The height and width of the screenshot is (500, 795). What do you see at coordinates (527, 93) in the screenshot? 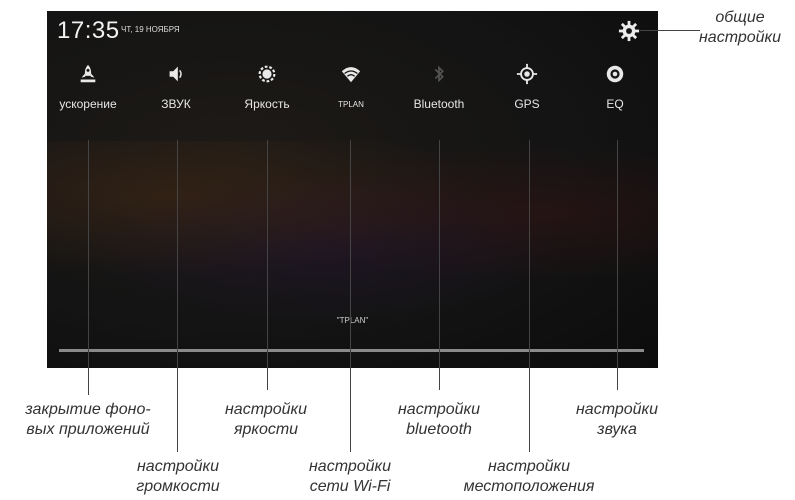
I see `tile-gps: GPS` at bounding box center [527, 93].